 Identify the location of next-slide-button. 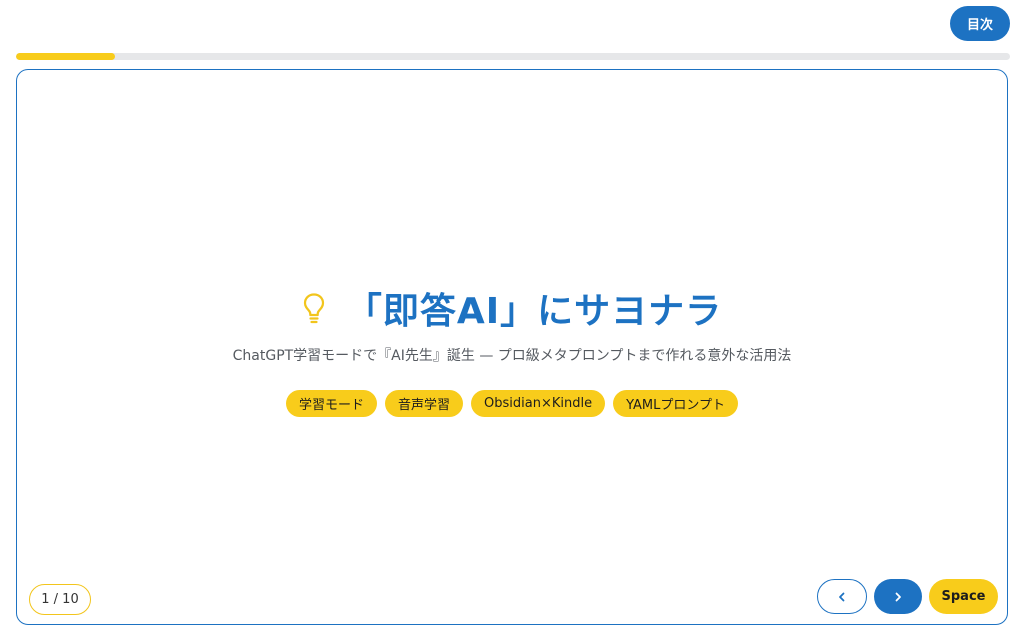
(898, 596).